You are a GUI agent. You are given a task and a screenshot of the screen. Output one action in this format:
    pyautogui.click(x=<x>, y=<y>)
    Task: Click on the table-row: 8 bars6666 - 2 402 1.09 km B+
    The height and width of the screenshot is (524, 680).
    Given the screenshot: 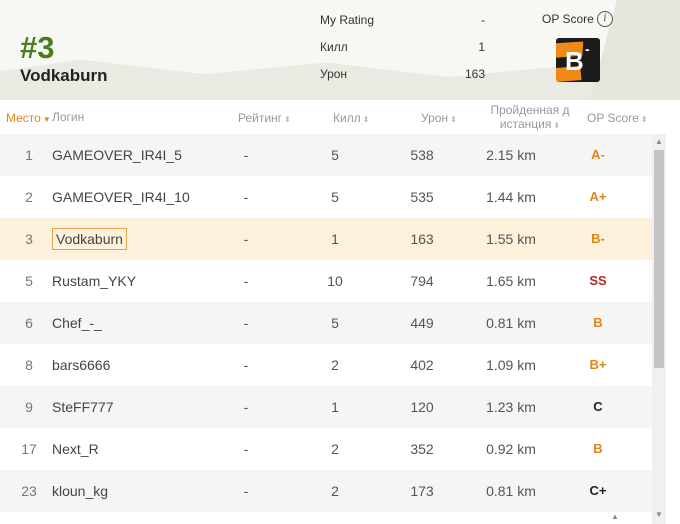 What is the action you would take?
    pyautogui.click(x=326, y=365)
    